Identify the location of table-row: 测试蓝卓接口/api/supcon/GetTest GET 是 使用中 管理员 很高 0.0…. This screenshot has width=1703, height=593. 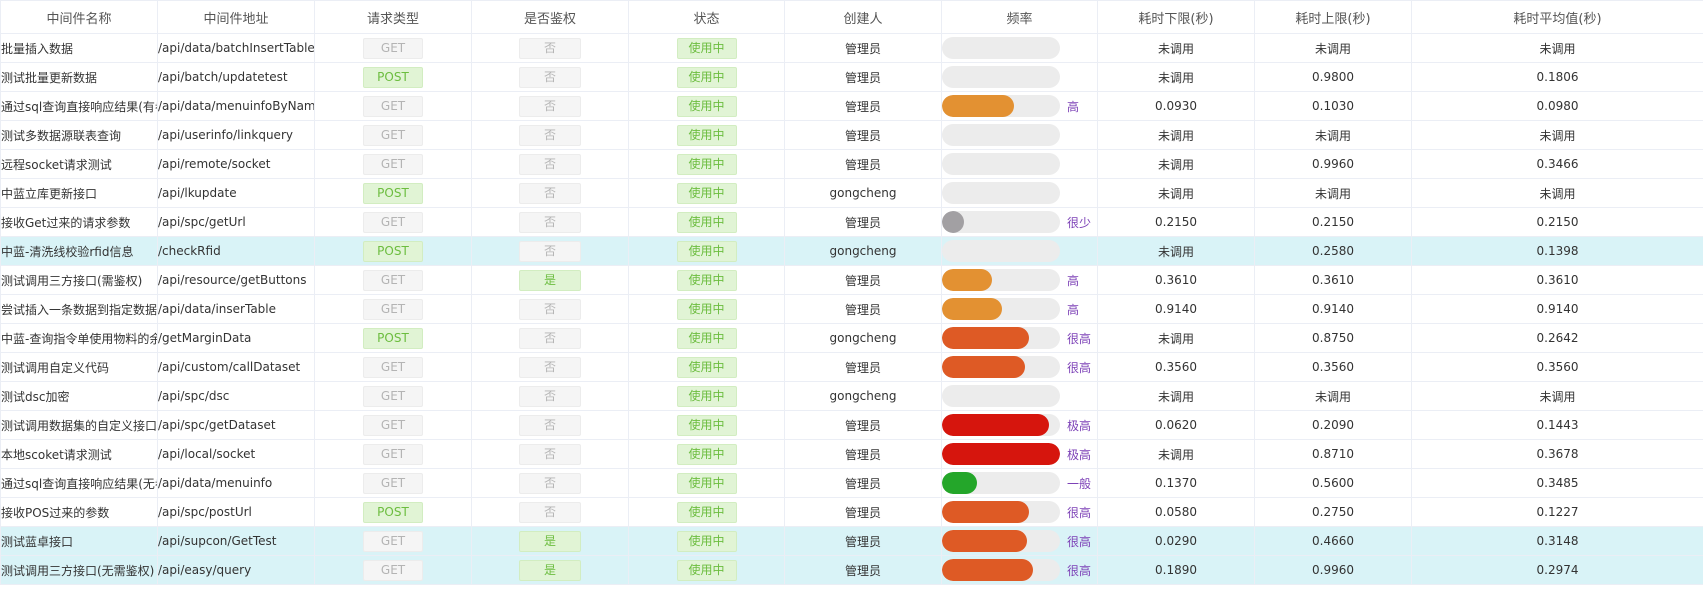
(851, 541).